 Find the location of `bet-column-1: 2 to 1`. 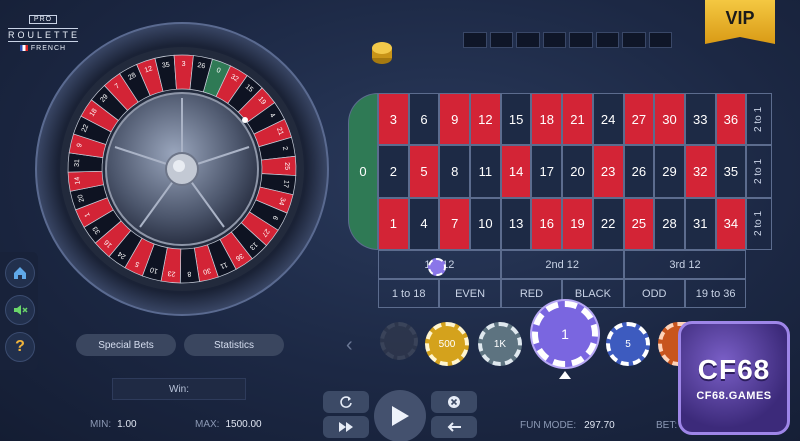

bet-column-1: 2 to 1 is located at coordinates (759, 223).